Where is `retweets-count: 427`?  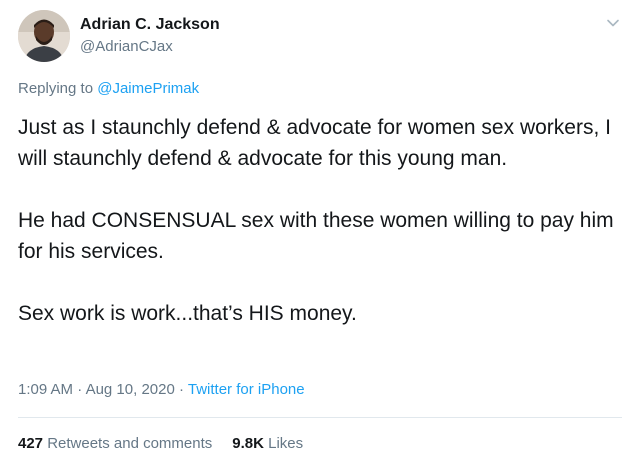
retweets-count: 427 is located at coordinates (31, 443).